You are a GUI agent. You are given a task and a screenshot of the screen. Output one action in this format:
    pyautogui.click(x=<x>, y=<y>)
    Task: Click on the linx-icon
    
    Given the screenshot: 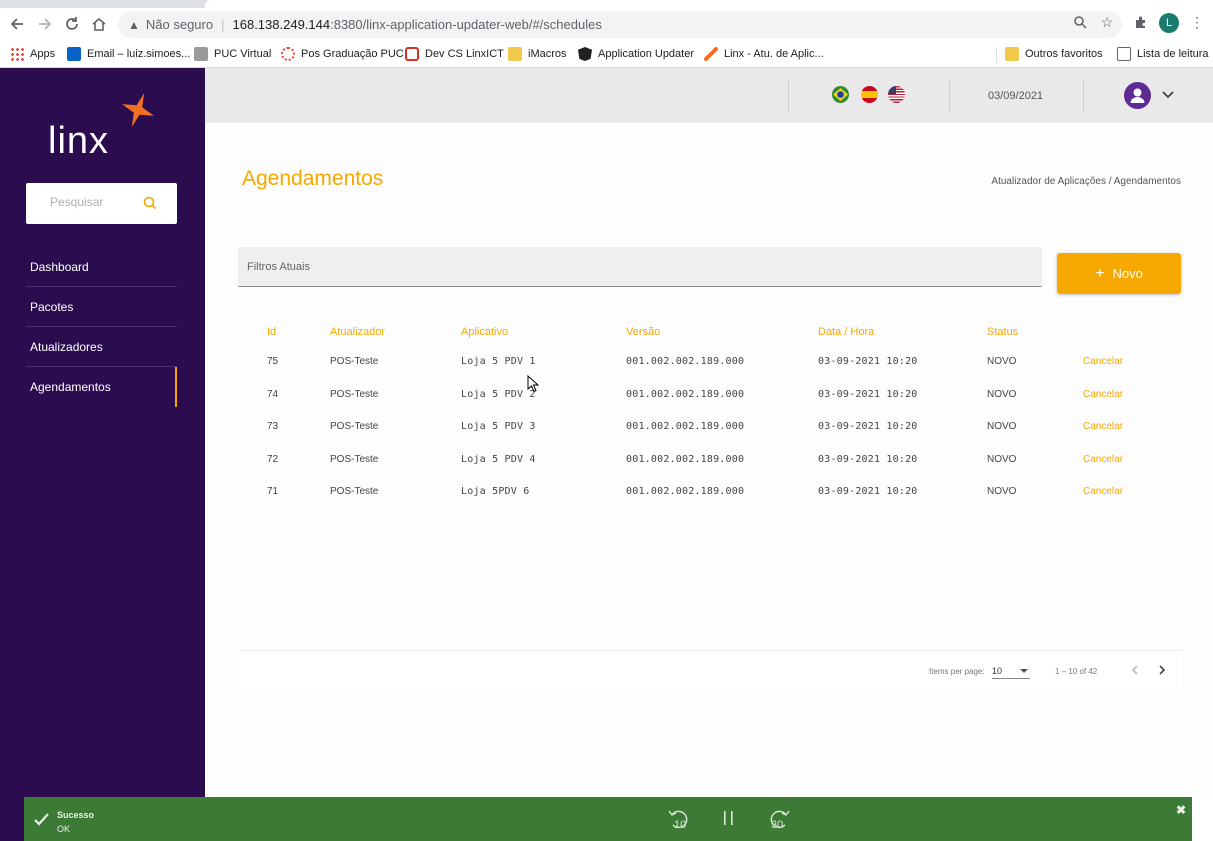 What is the action you would take?
    pyautogui.click(x=711, y=54)
    